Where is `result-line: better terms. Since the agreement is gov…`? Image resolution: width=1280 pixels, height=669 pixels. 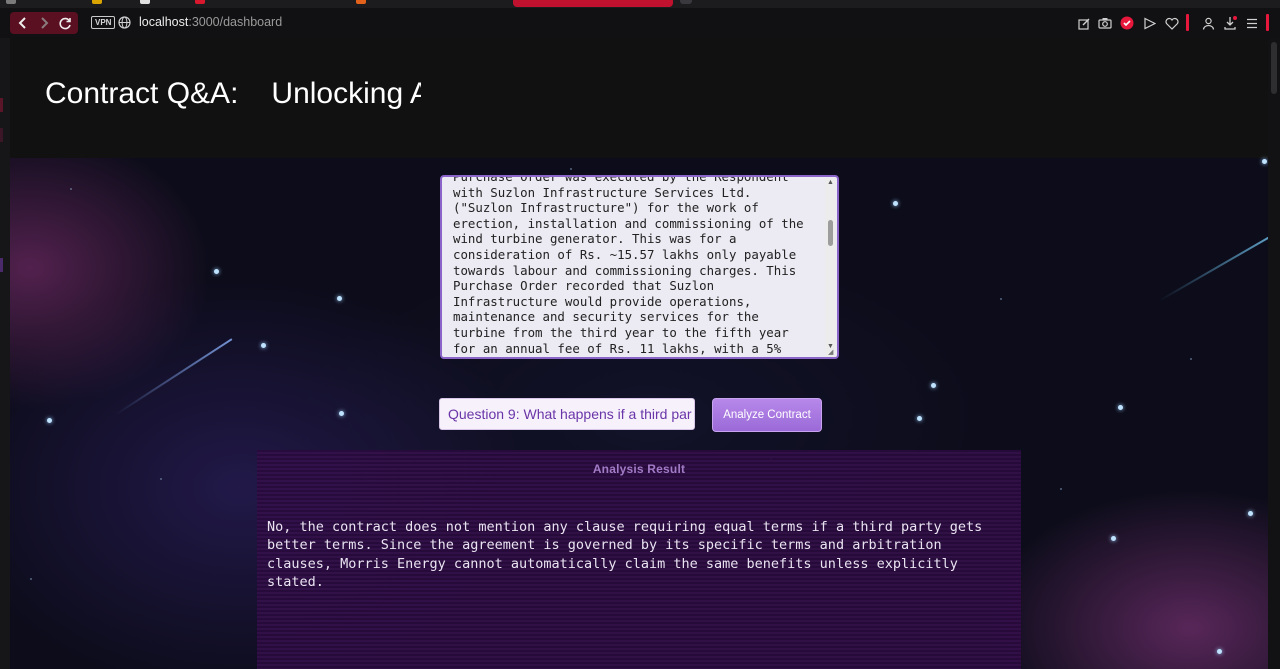
result-line: better terms. Since the agreement is gov… is located at coordinates (604, 545).